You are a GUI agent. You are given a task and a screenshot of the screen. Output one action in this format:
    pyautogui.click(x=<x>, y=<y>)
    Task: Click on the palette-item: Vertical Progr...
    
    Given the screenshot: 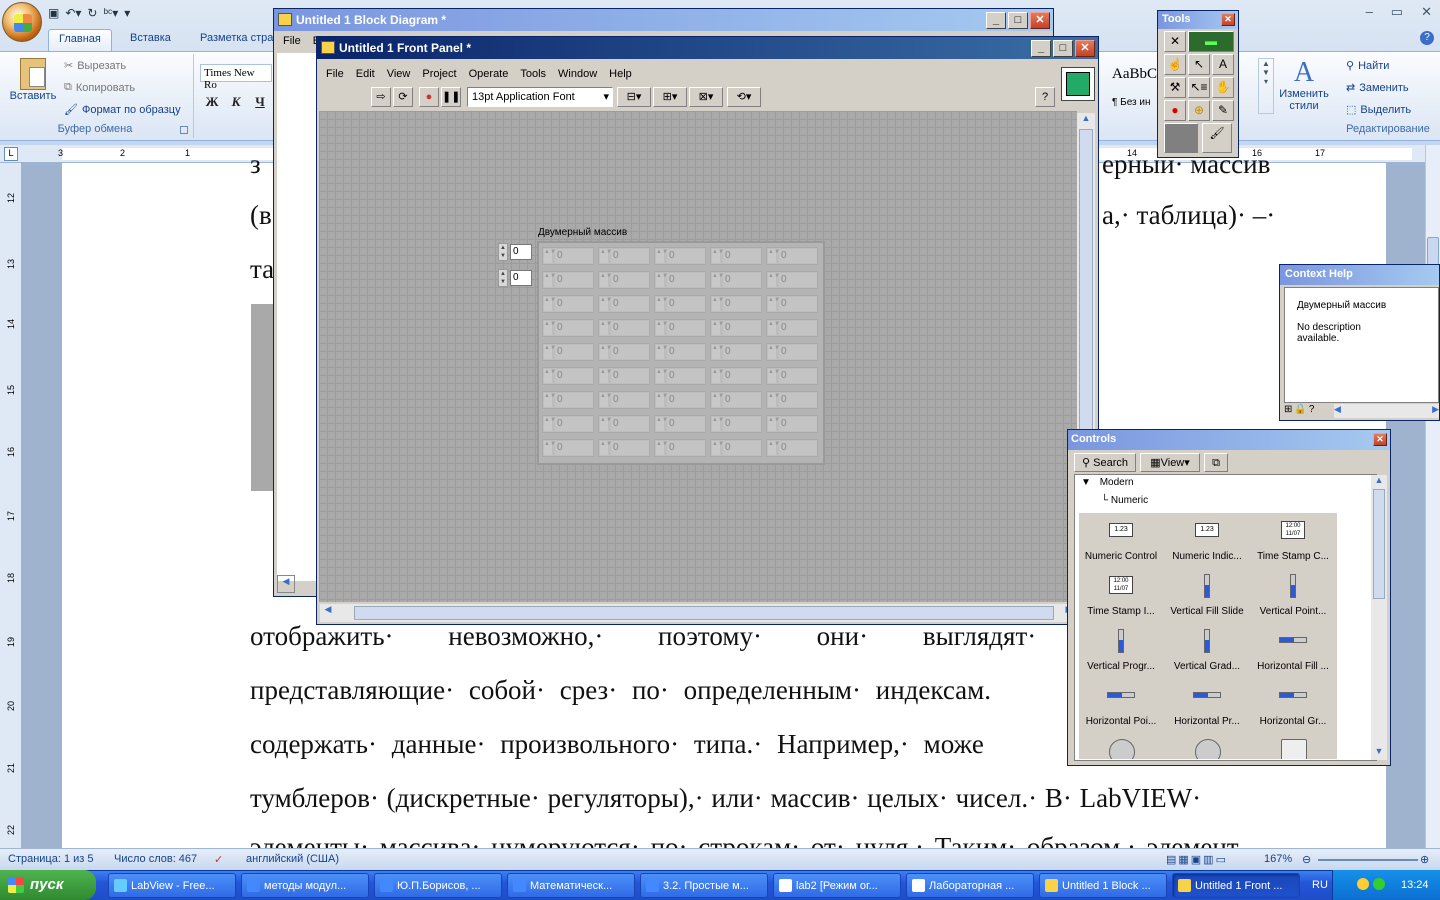 What is the action you would take?
    pyautogui.click(x=1121, y=650)
    